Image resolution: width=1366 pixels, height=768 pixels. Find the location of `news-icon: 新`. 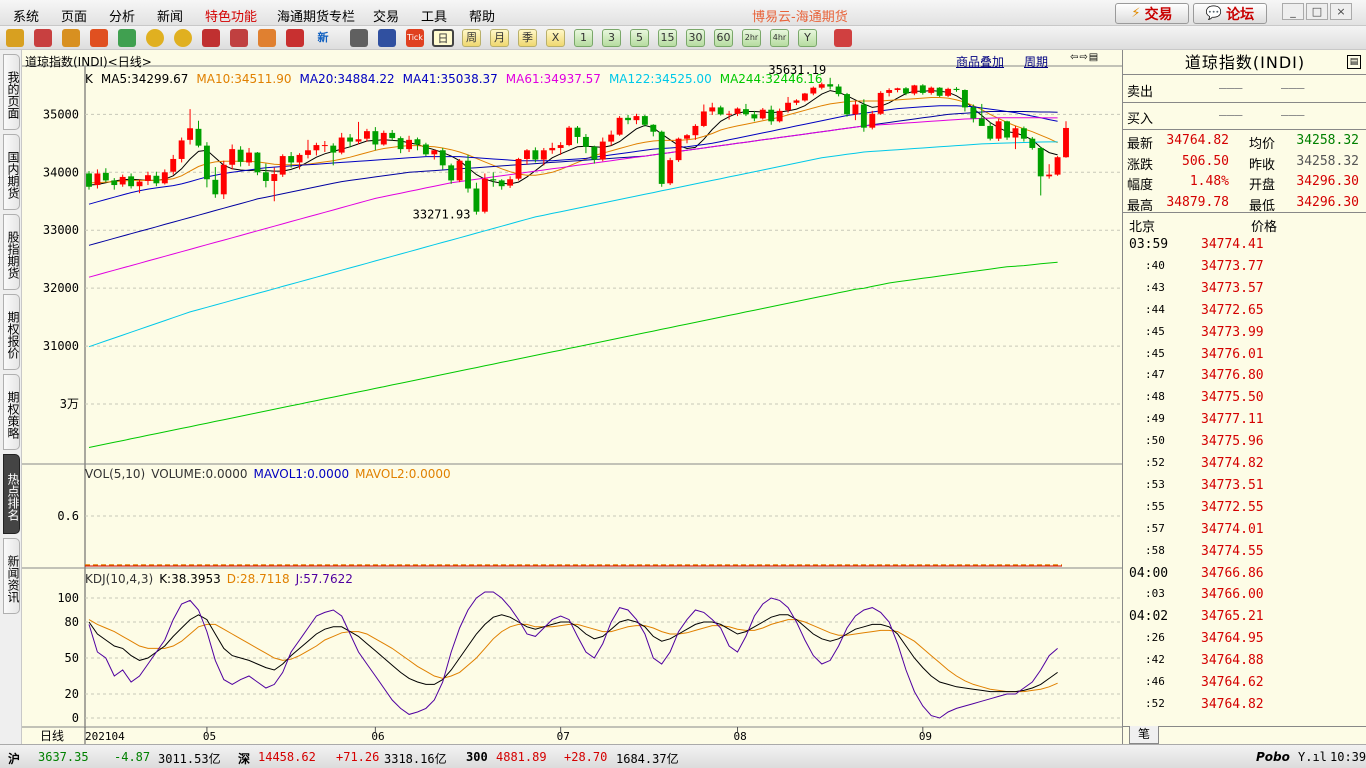

news-icon: 新 is located at coordinates (323, 38).